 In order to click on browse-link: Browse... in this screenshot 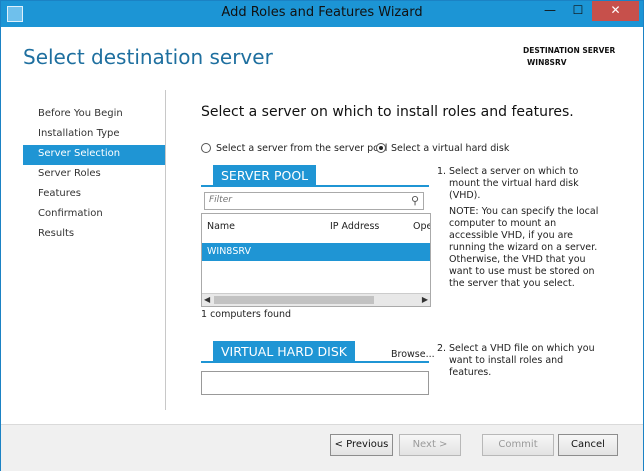, I will do `click(413, 354)`.